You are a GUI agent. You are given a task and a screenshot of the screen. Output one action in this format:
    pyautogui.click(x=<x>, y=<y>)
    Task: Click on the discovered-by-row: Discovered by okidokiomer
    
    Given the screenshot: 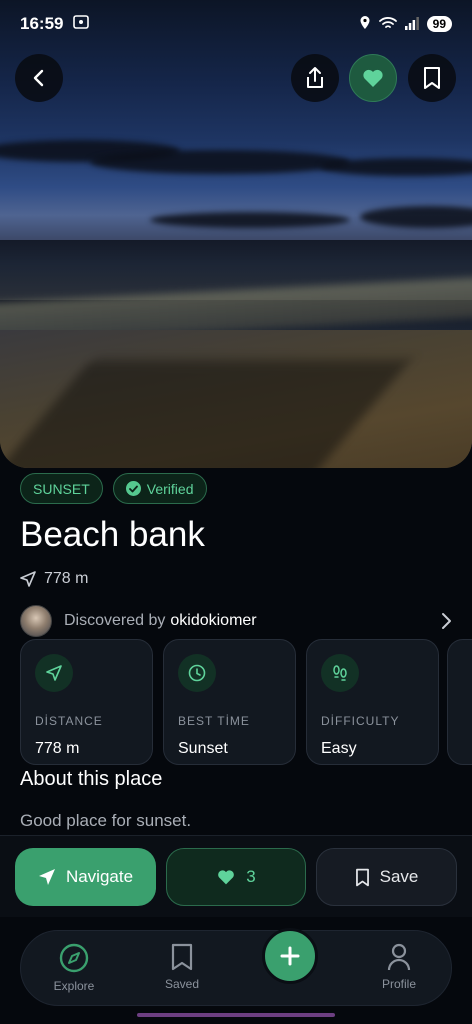 What is the action you would take?
    pyautogui.click(x=236, y=621)
    